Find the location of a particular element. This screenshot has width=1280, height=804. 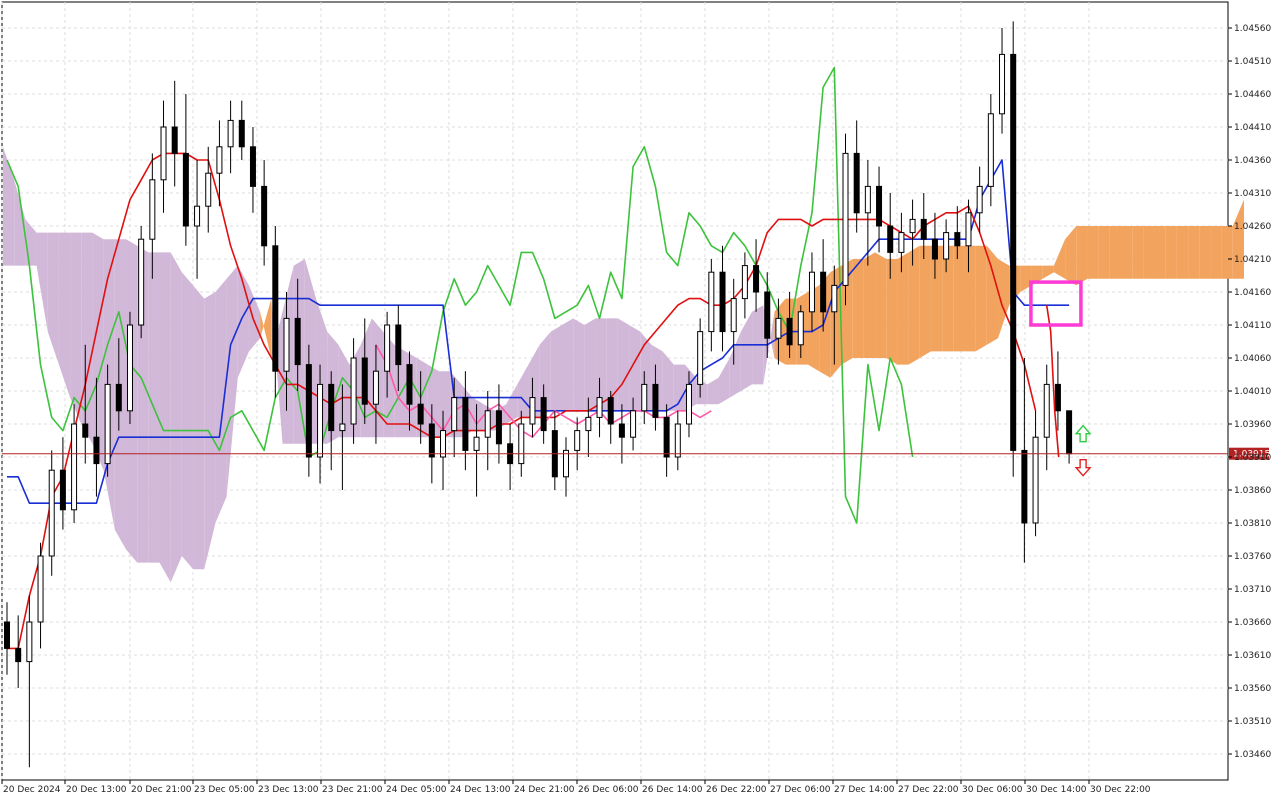

price-tick-label: 1.04060 is located at coordinates (1252, 359).